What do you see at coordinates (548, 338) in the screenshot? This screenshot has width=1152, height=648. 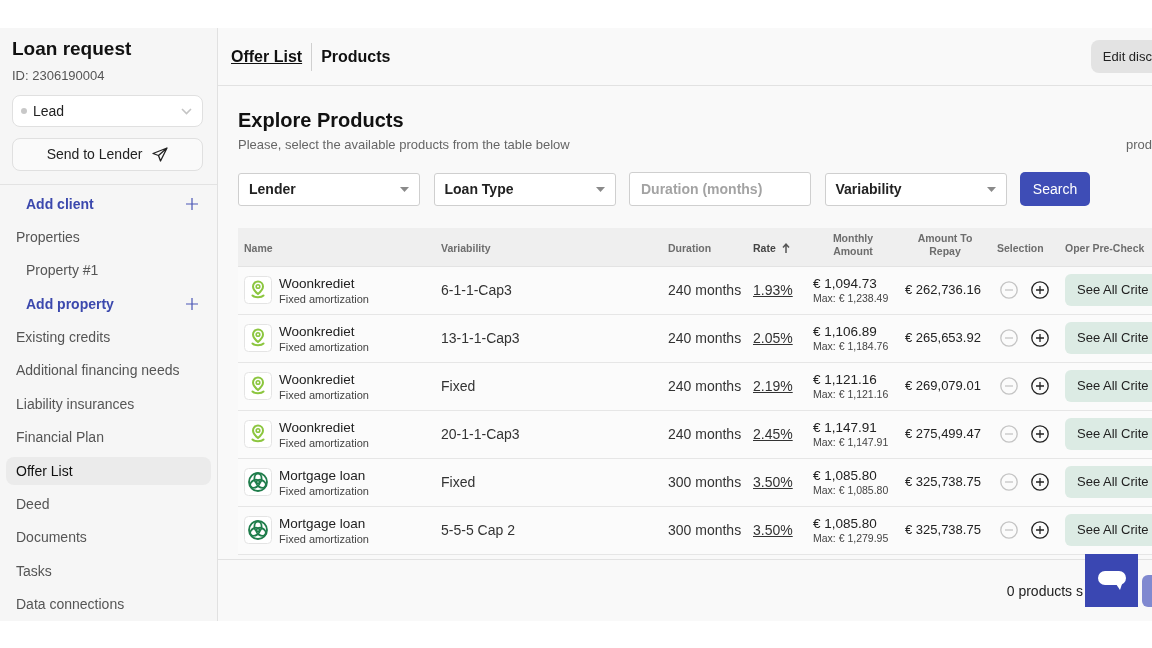 I see `table-cell: 13-1-1-Cap3` at bounding box center [548, 338].